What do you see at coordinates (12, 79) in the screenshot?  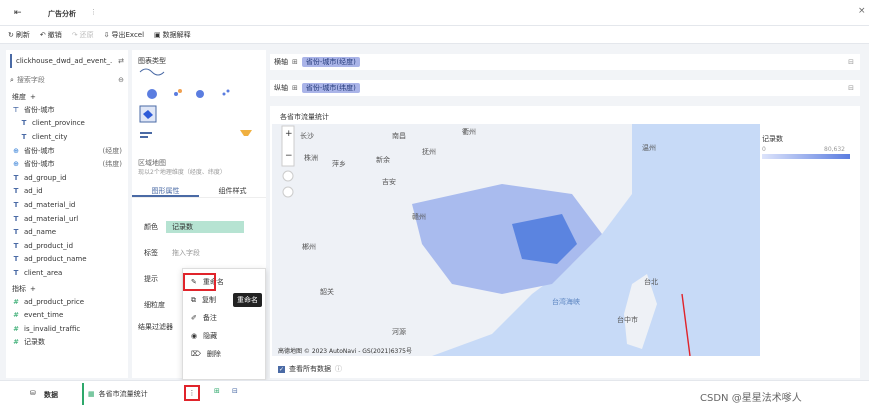 I see `search-icon: ⌕` at bounding box center [12, 79].